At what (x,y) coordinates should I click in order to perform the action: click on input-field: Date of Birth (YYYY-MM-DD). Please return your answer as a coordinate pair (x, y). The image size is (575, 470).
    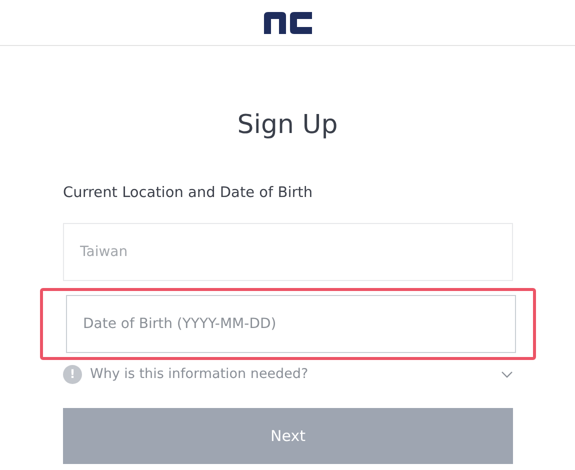
    Looking at the image, I should click on (291, 323).